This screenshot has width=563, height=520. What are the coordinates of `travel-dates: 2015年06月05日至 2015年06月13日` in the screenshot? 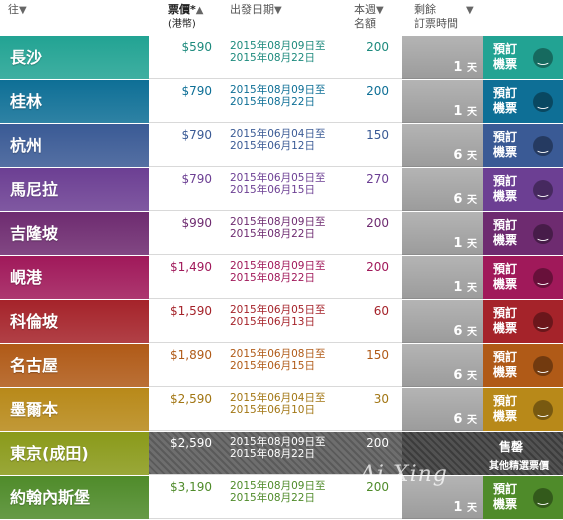 It's located at (278, 316).